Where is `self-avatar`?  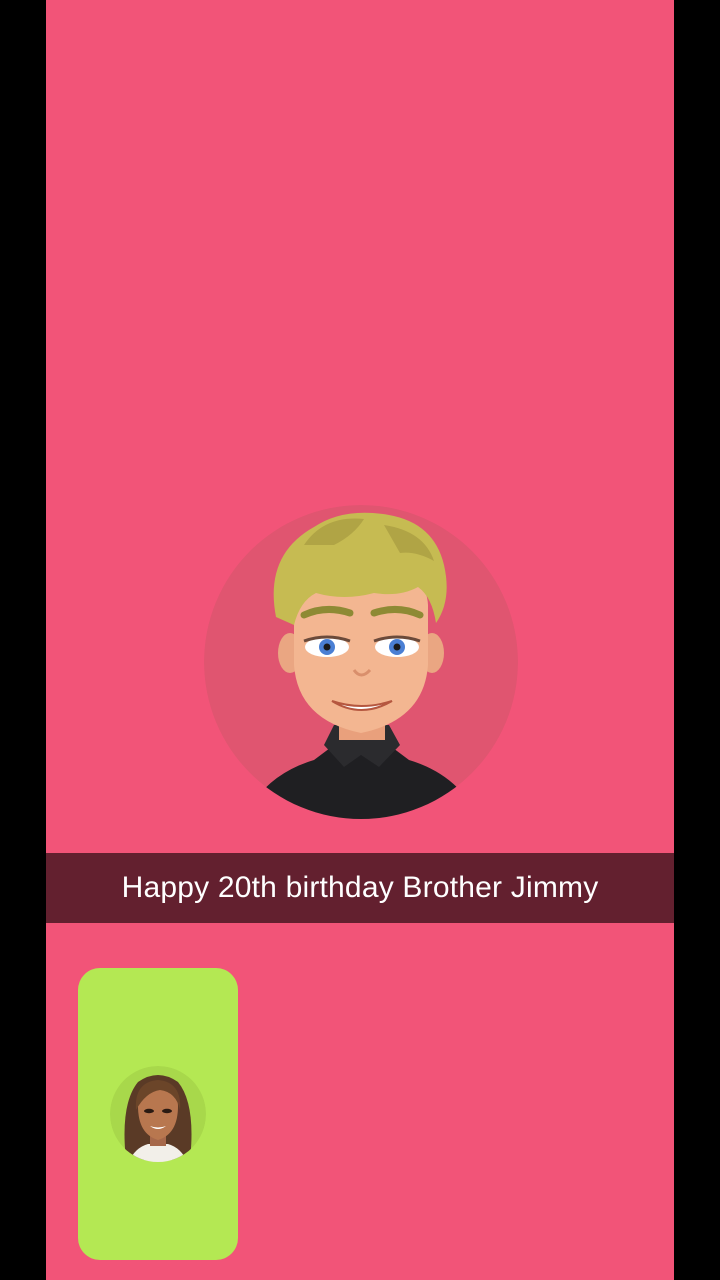
self-avatar is located at coordinates (158, 1114).